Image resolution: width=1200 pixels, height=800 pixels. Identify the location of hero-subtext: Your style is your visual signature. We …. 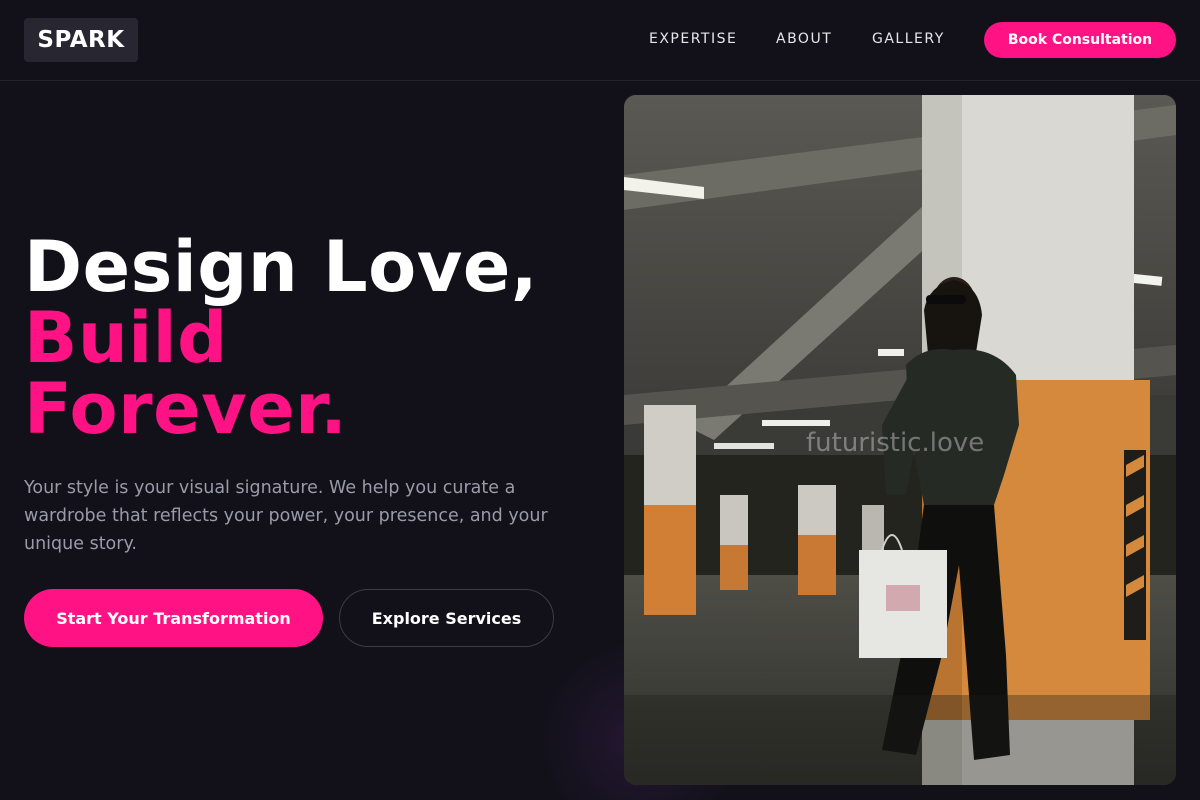
(286, 516).